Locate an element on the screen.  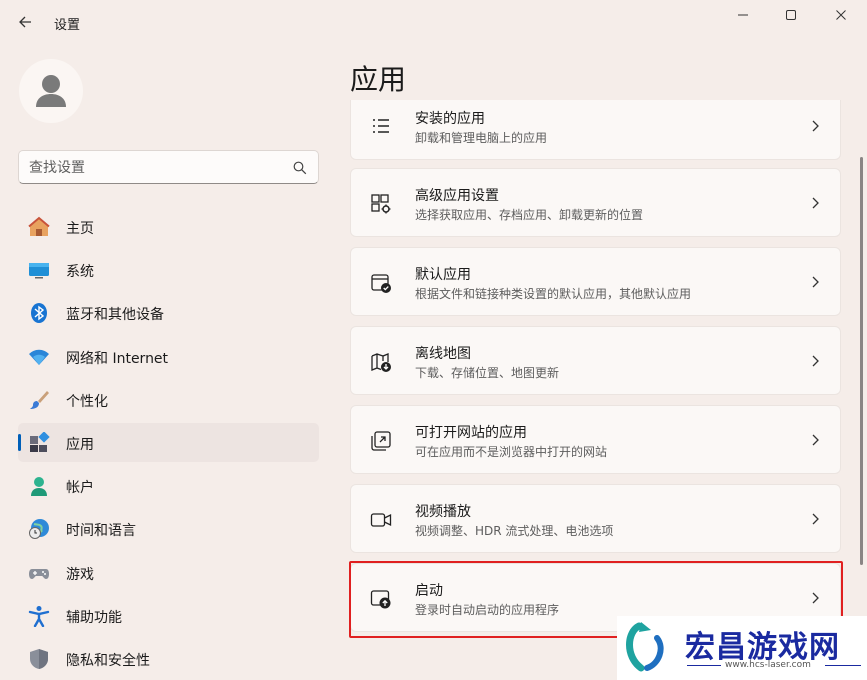
sidebar-item-privacy: 隐私和安全性 is located at coordinates (168, 658).